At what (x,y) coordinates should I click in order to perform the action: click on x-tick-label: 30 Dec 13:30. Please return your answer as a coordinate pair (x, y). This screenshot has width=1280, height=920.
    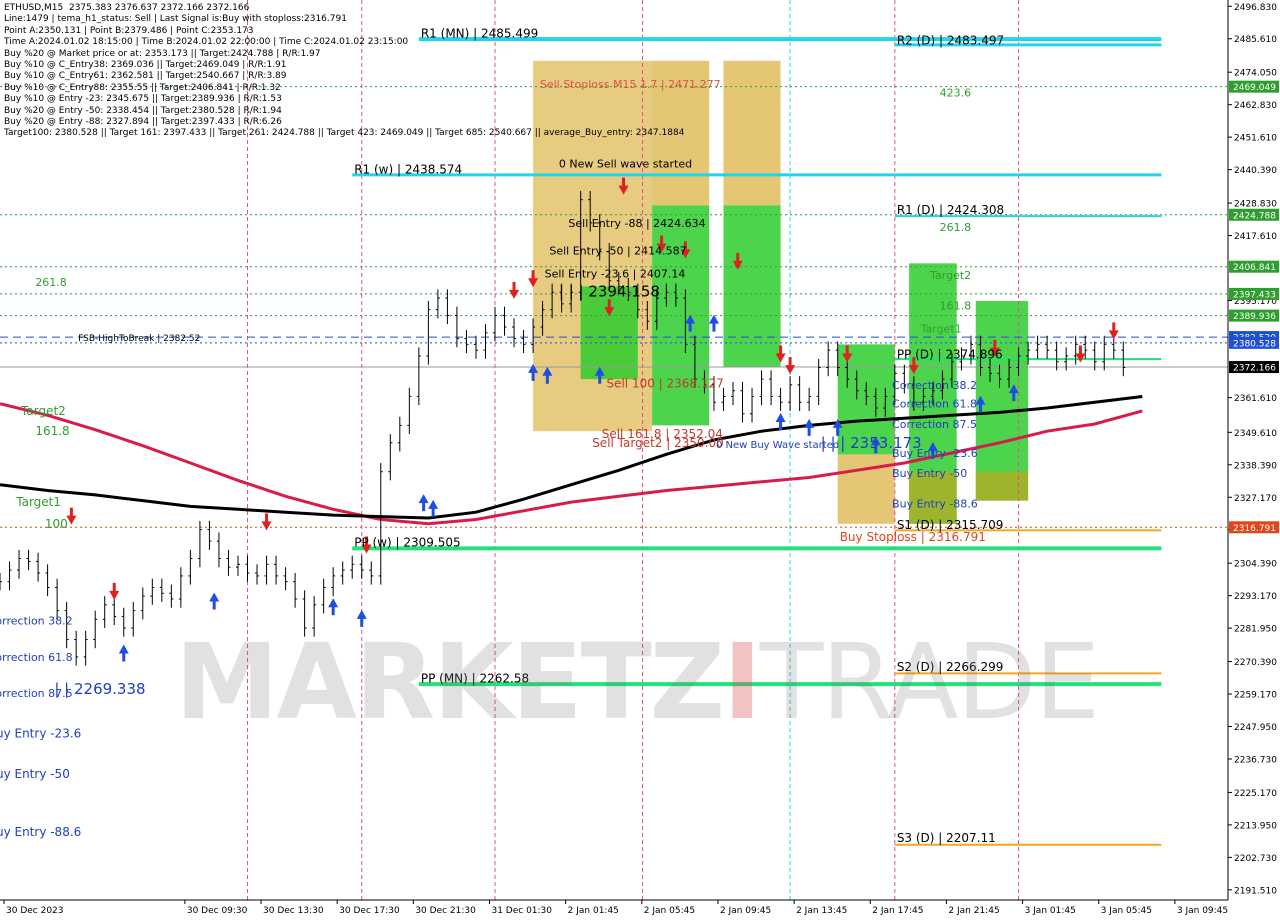
    Looking at the image, I should click on (293, 911).